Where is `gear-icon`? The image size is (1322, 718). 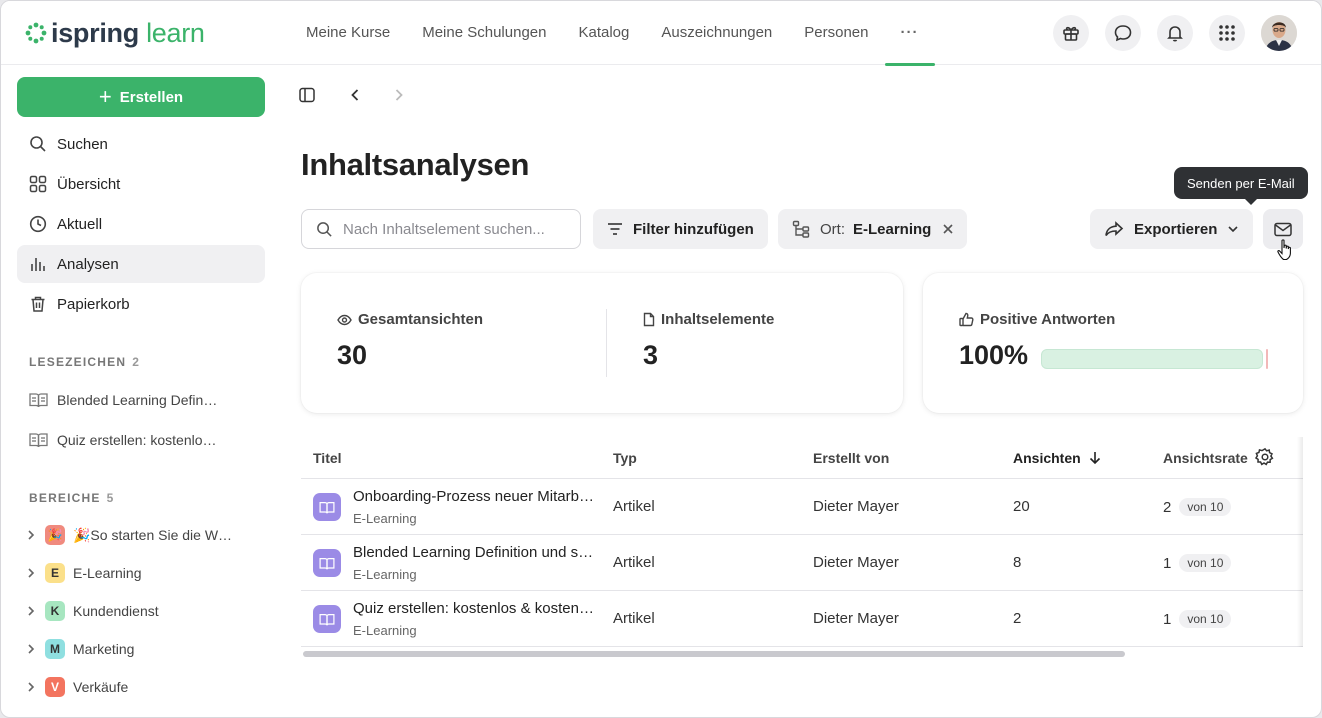 gear-icon is located at coordinates (1264, 456).